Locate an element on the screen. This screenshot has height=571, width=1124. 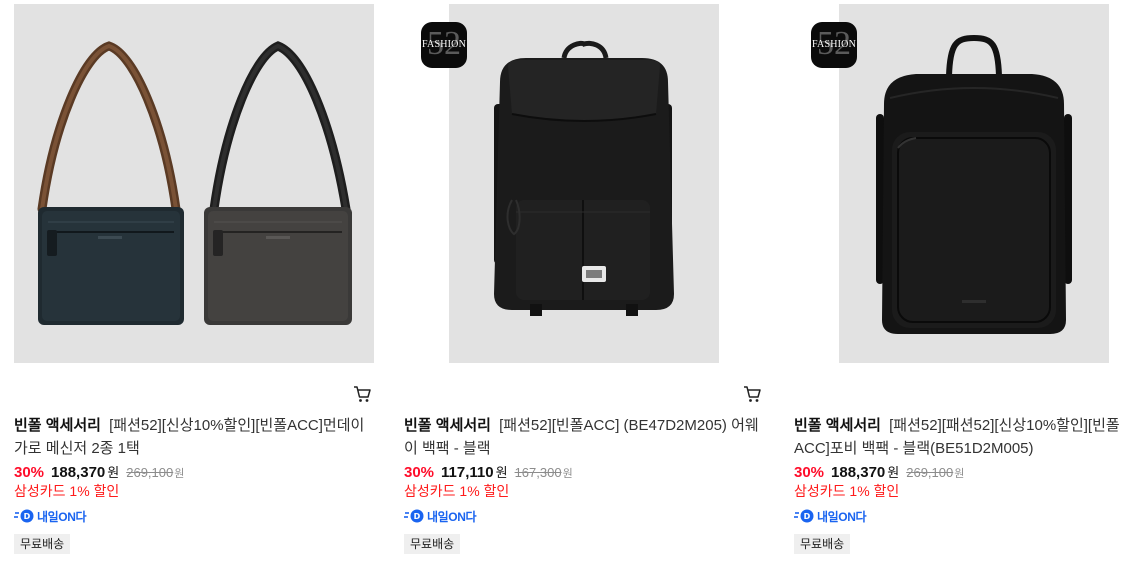
messenger-bags-illustration is located at coordinates (194, 183).